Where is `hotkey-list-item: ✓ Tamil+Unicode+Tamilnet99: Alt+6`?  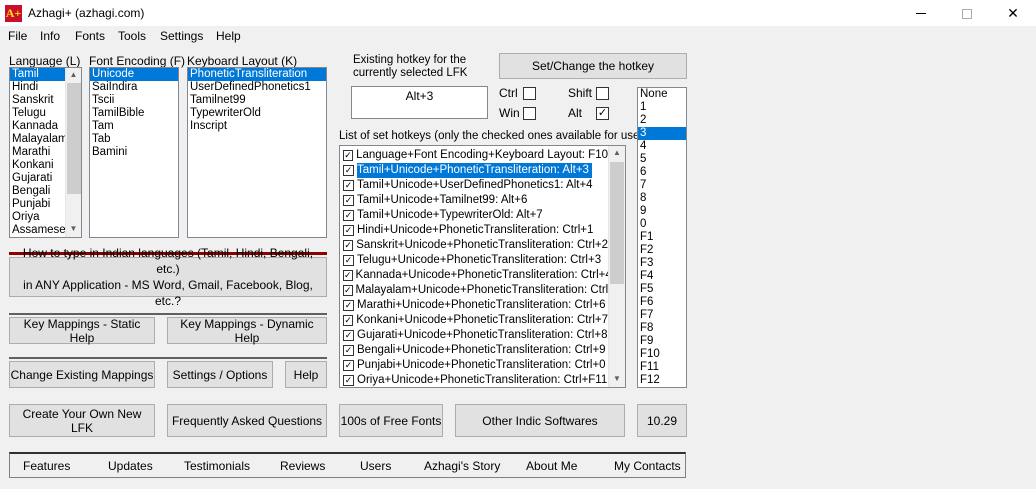 hotkey-list-item: ✓ Tamil+Unicode+Tamilnet99: Alt+6 is located at coordinates (474, 200).